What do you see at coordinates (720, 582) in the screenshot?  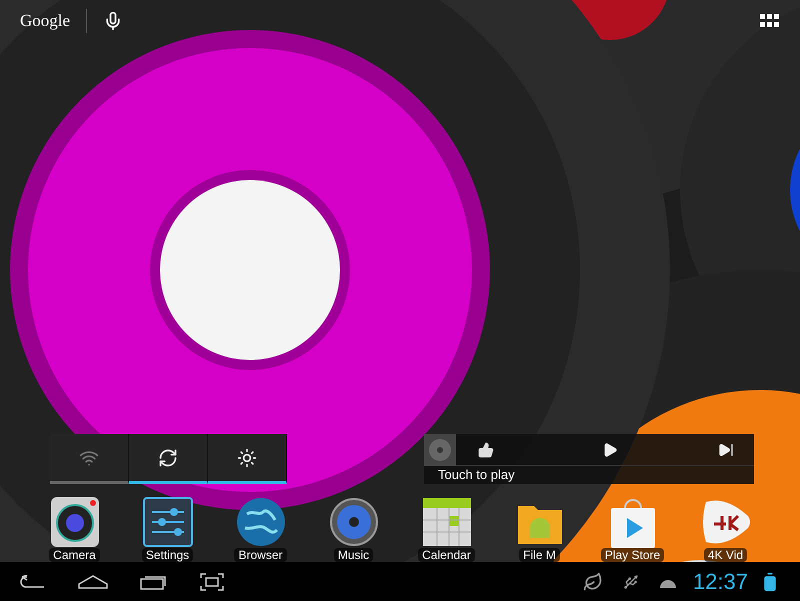 I see `clock: 12:37` at bounding box center [720, 582].